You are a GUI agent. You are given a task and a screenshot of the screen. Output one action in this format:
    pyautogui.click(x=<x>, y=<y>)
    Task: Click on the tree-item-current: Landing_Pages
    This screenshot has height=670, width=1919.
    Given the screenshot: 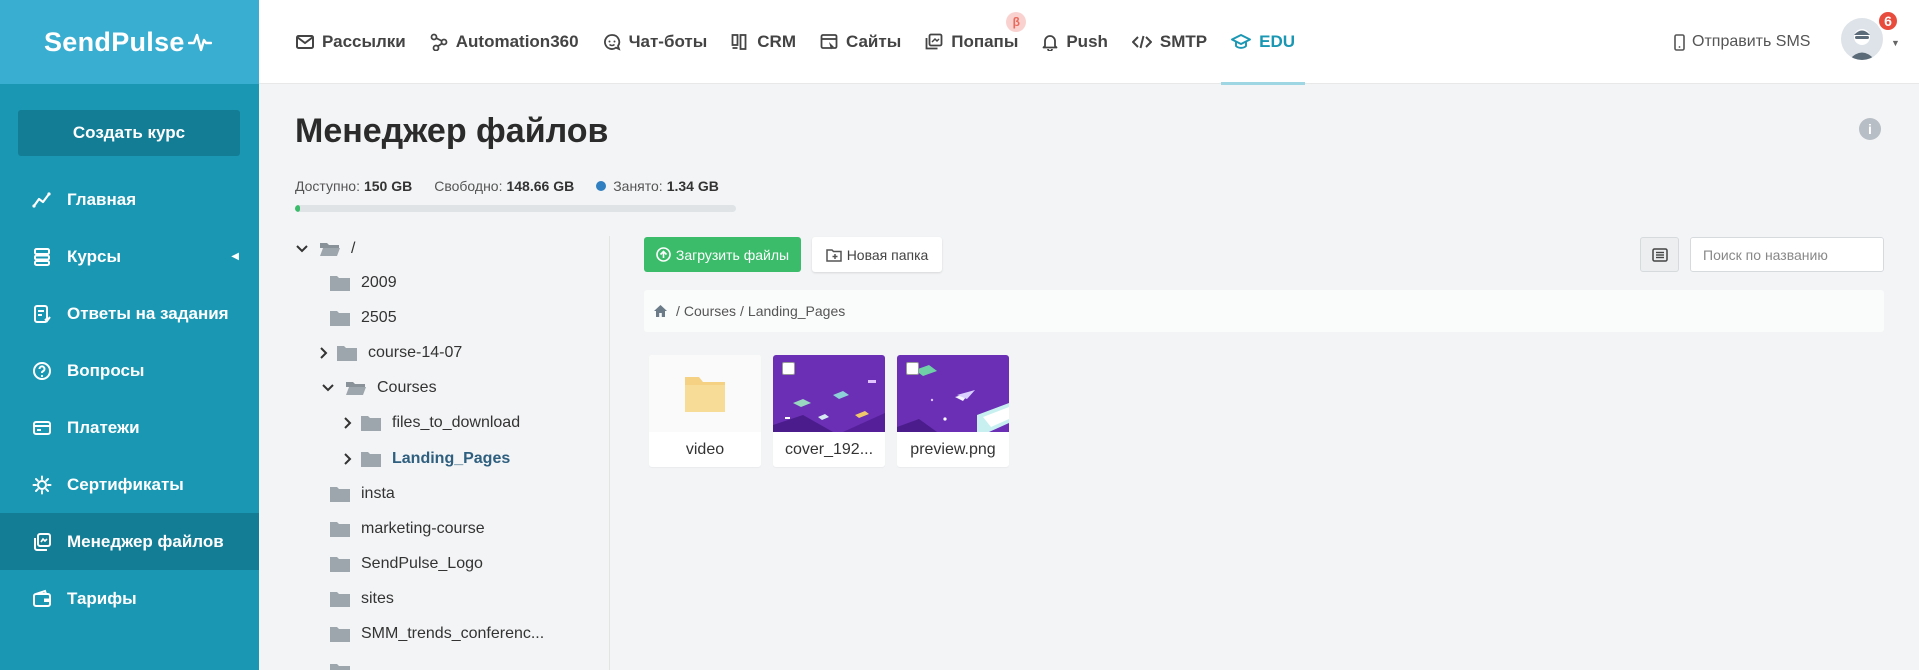 What is the action you would take?
    pyautogui.click(x=427, y=459)
    